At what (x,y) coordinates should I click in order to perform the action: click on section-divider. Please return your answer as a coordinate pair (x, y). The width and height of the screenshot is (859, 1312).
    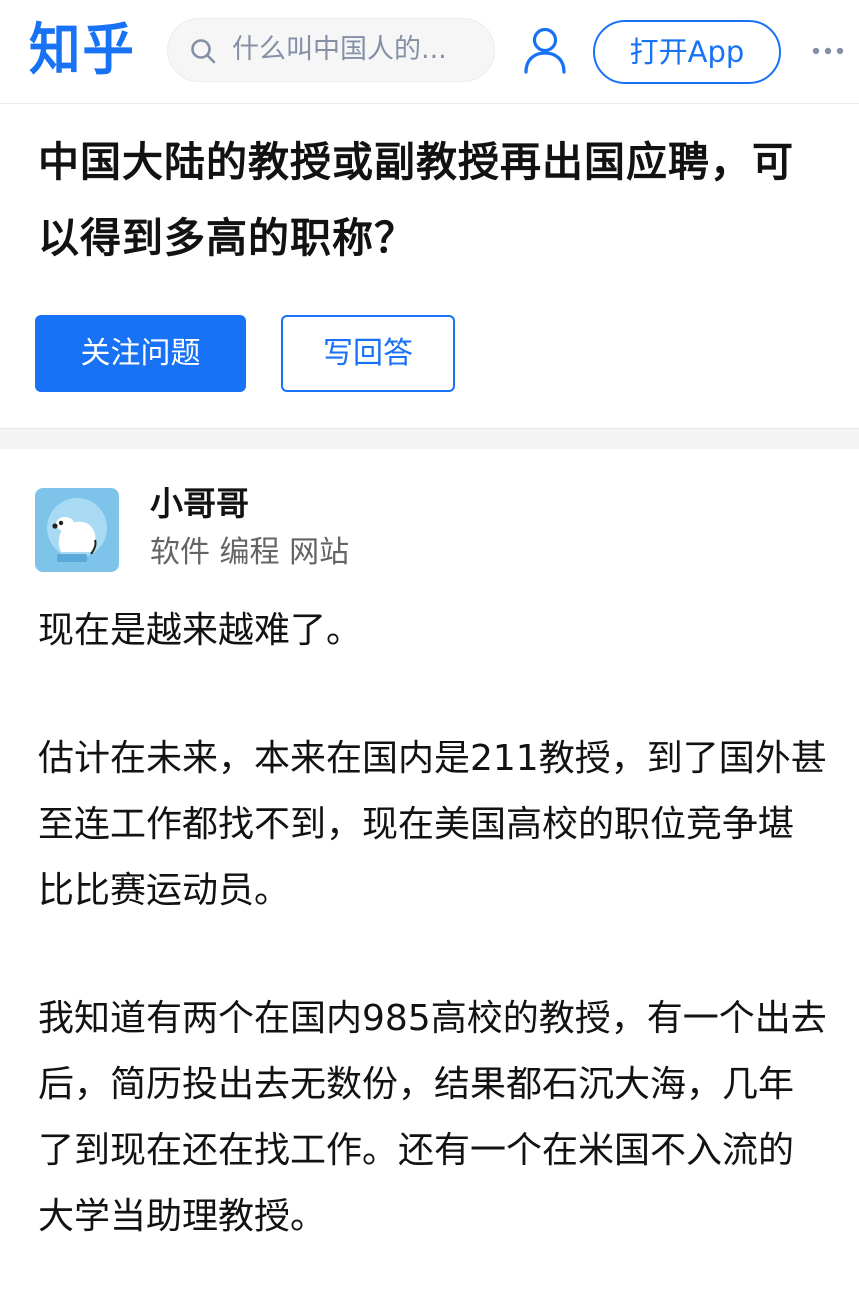
    Looking at the image, I should click on (429, 438).